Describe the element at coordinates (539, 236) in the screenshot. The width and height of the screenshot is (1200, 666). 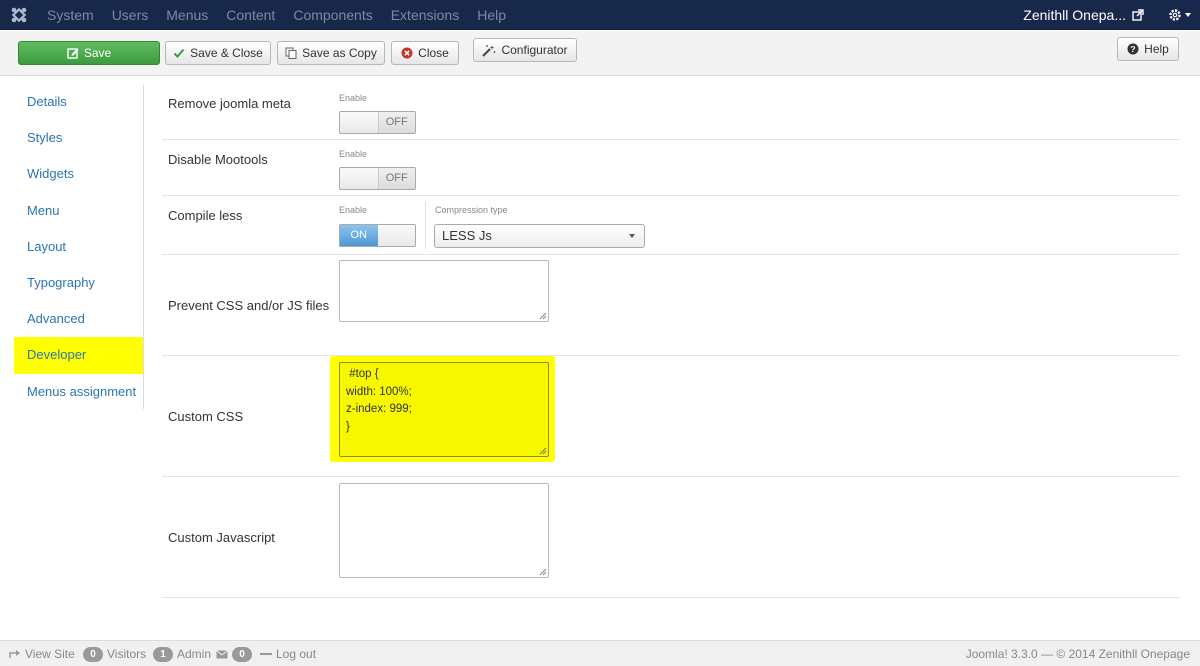
I see `compression-type-select: LESS Js` at that location.